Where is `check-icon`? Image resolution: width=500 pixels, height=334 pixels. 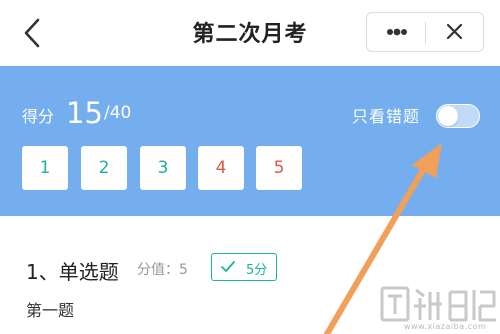
check-icon is located at coordinates (228, 266).